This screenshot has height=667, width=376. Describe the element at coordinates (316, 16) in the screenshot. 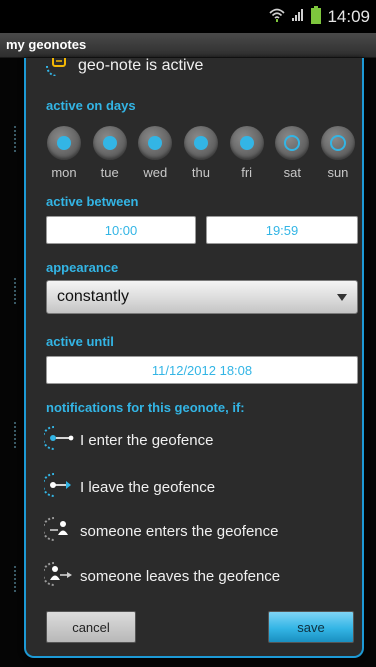

I see `battery-icon` at that location.